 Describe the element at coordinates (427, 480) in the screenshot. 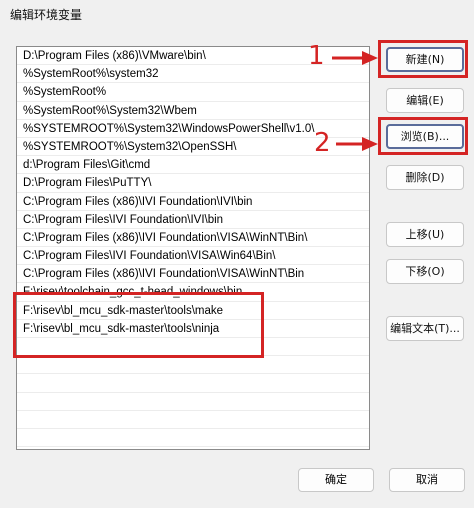

I see `cancel-button: 取消` at that location.